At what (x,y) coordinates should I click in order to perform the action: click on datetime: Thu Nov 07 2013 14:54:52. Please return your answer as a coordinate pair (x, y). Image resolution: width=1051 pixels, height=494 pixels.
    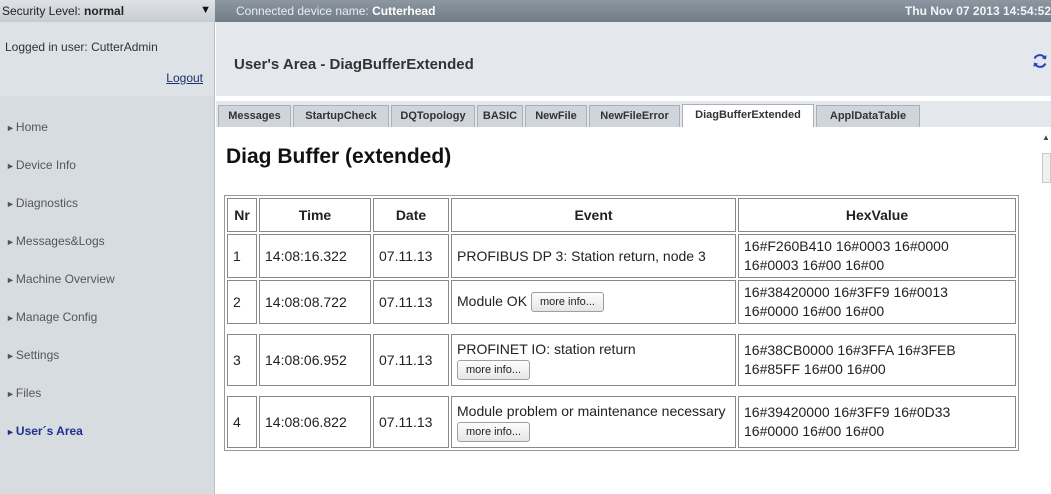
    Looking at the image, I should click on (977, 11).